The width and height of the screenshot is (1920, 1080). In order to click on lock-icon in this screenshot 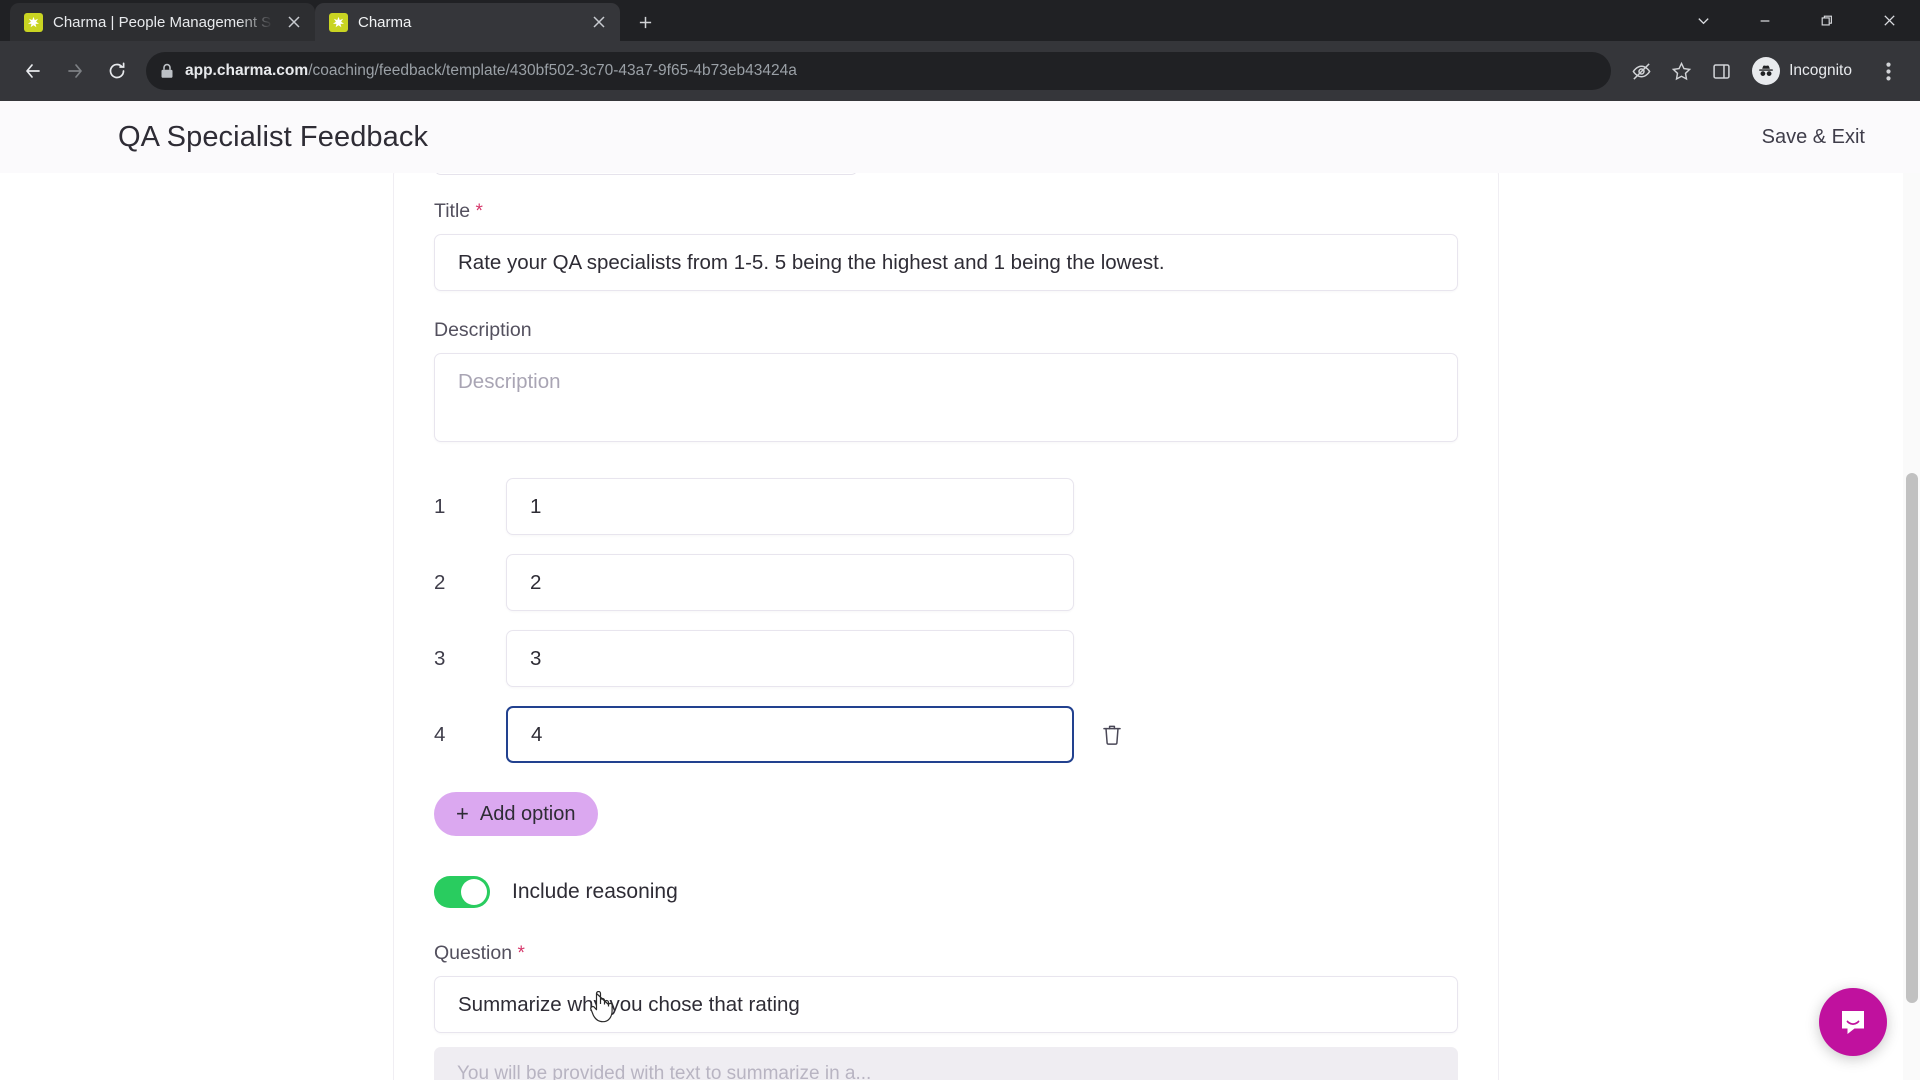, I will do `click(167, 71)`.